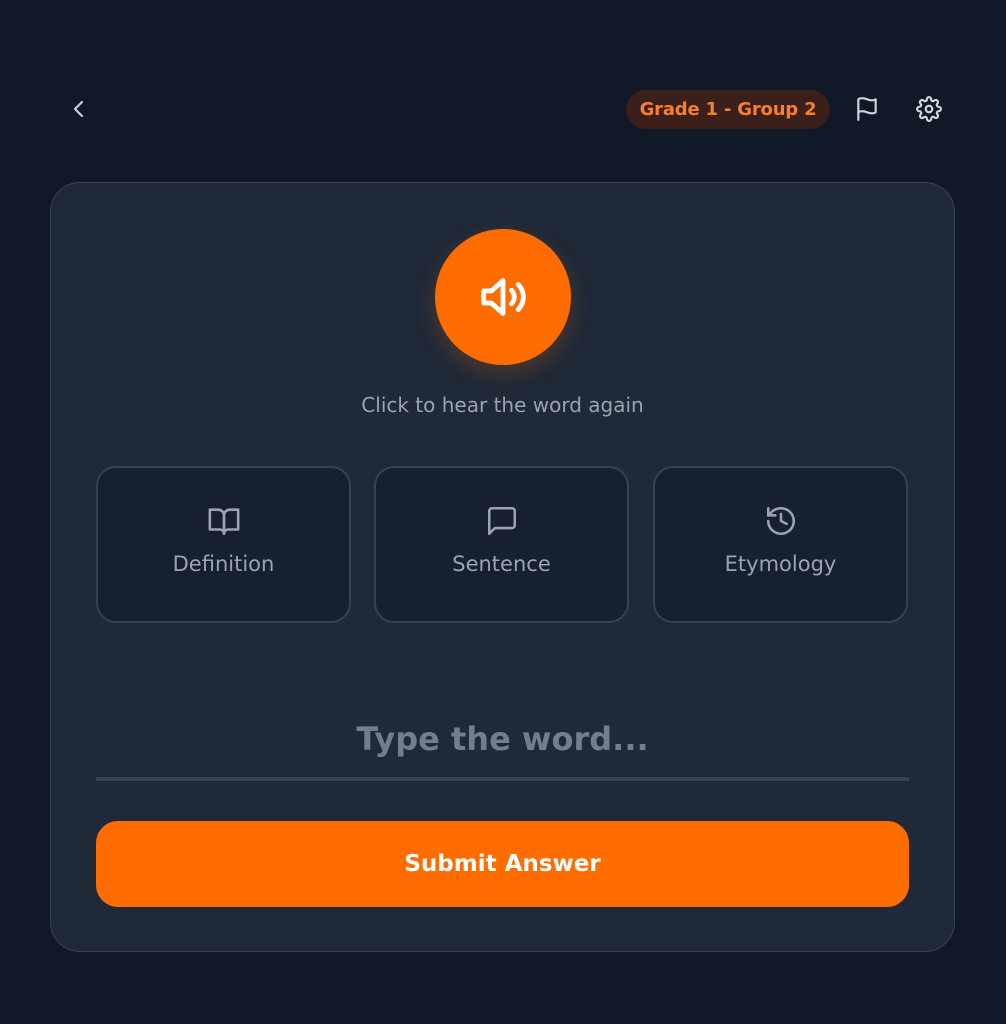 The height and width of the screenshot is (1024, 1006). I want to click on etymology-button: Etymology, so click(780, 544).